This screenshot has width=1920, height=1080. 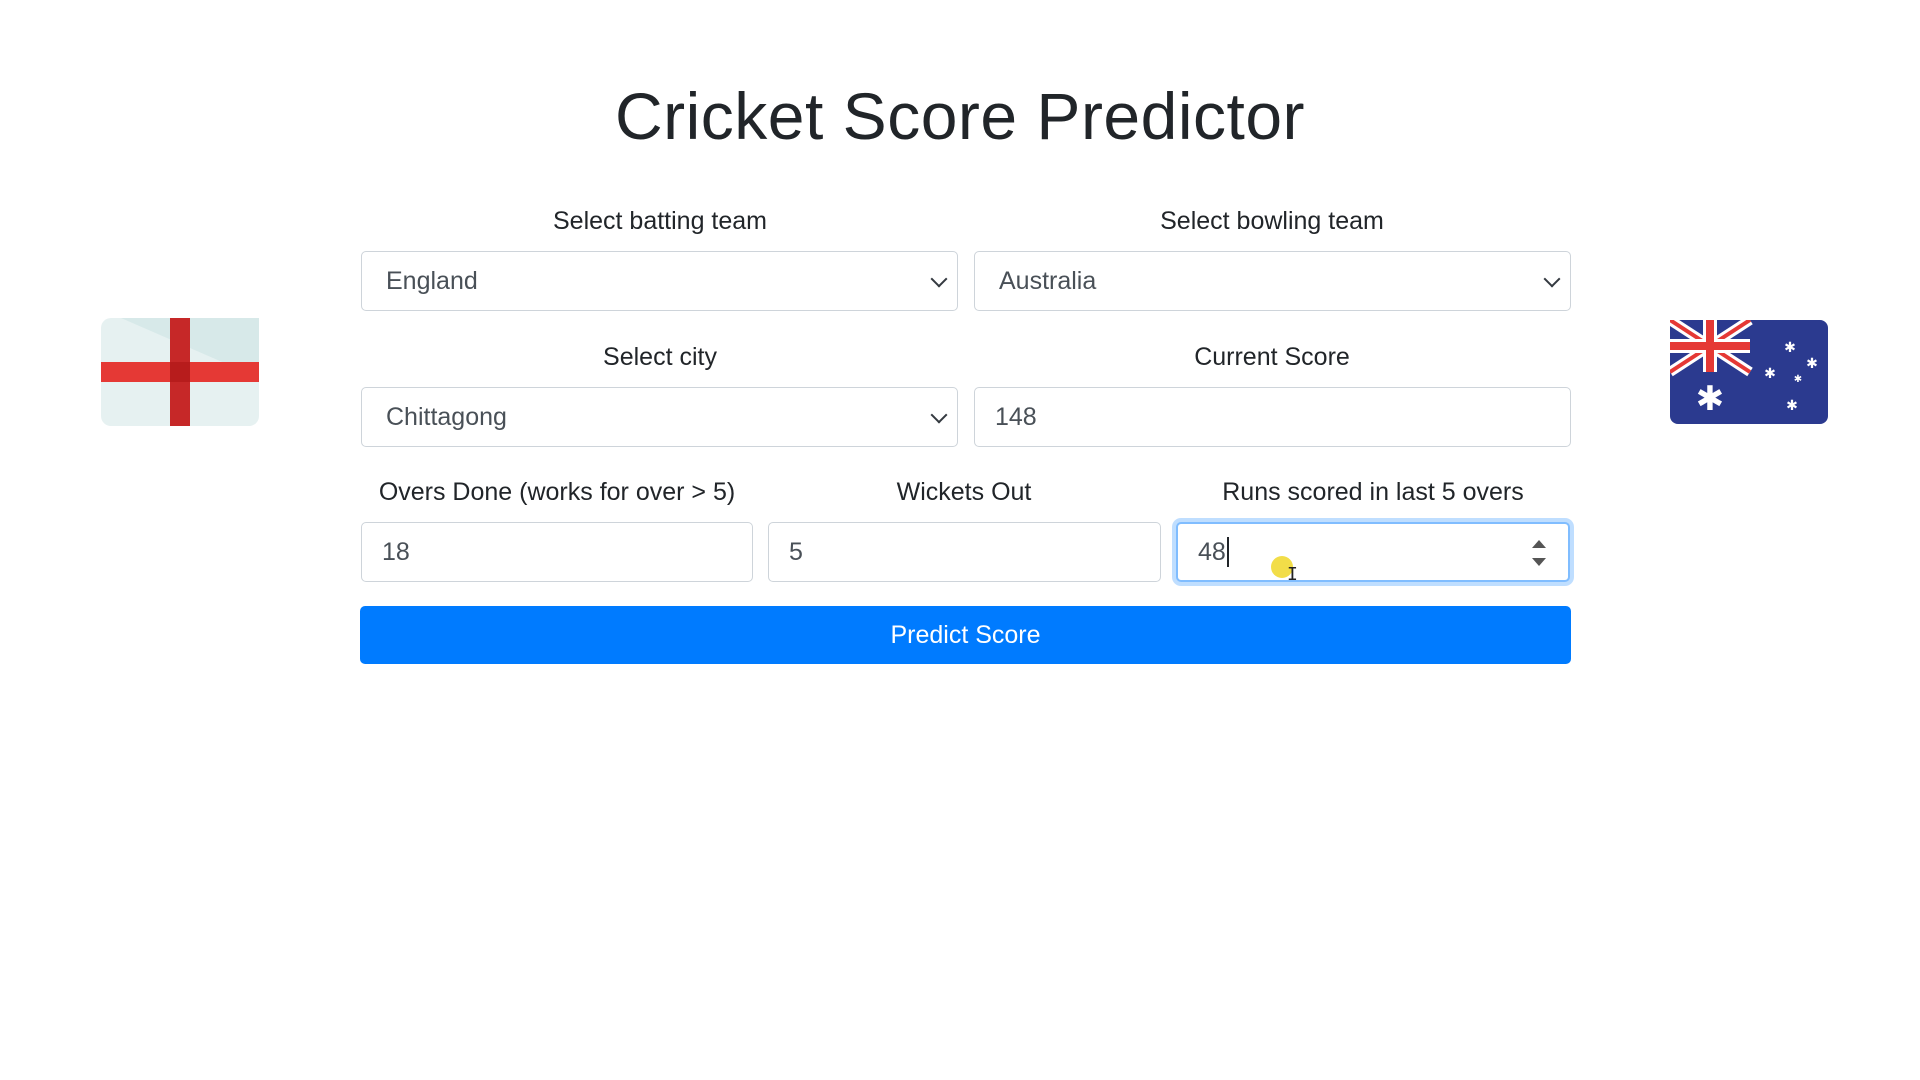 I want to click on predict-score-button: Predict Score, so click(x=965, y=635).